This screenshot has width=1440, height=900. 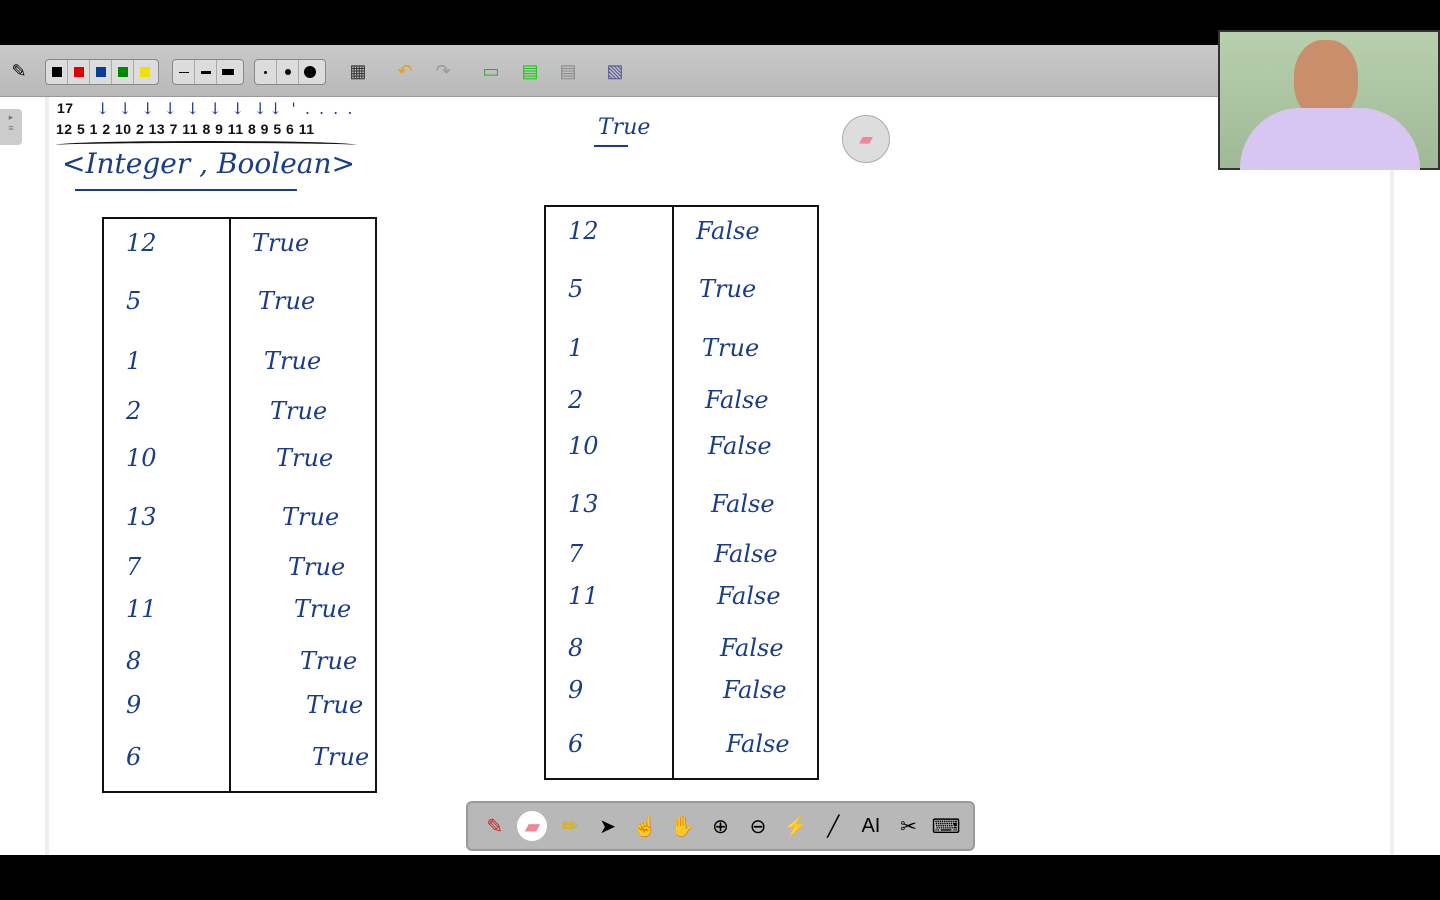 What do you see at coordinates (1329, 100) in the screenshot?
I see `webcam-video` at bounding box center [1329, 100].